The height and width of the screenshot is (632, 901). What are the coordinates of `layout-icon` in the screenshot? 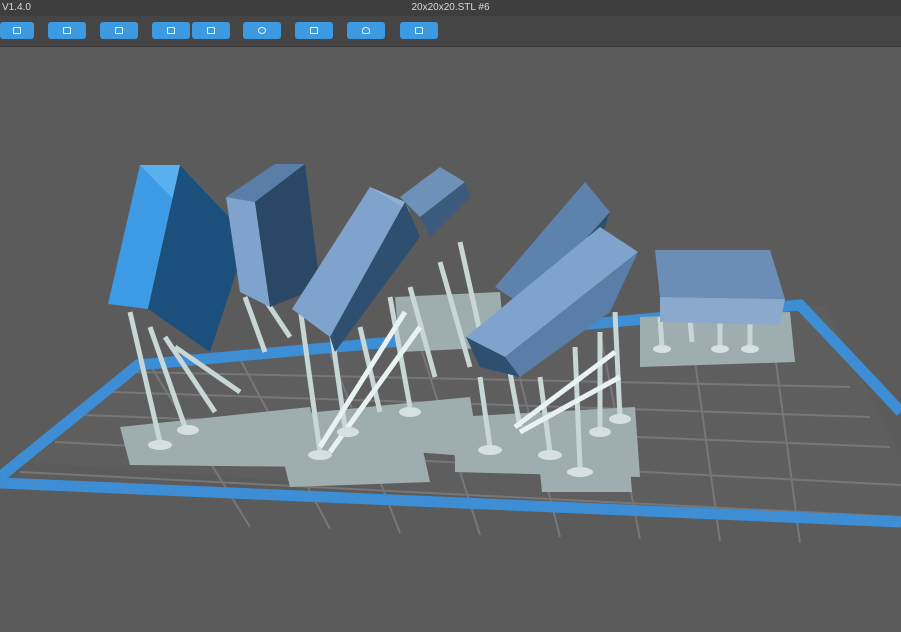 It's located at (314, 30).